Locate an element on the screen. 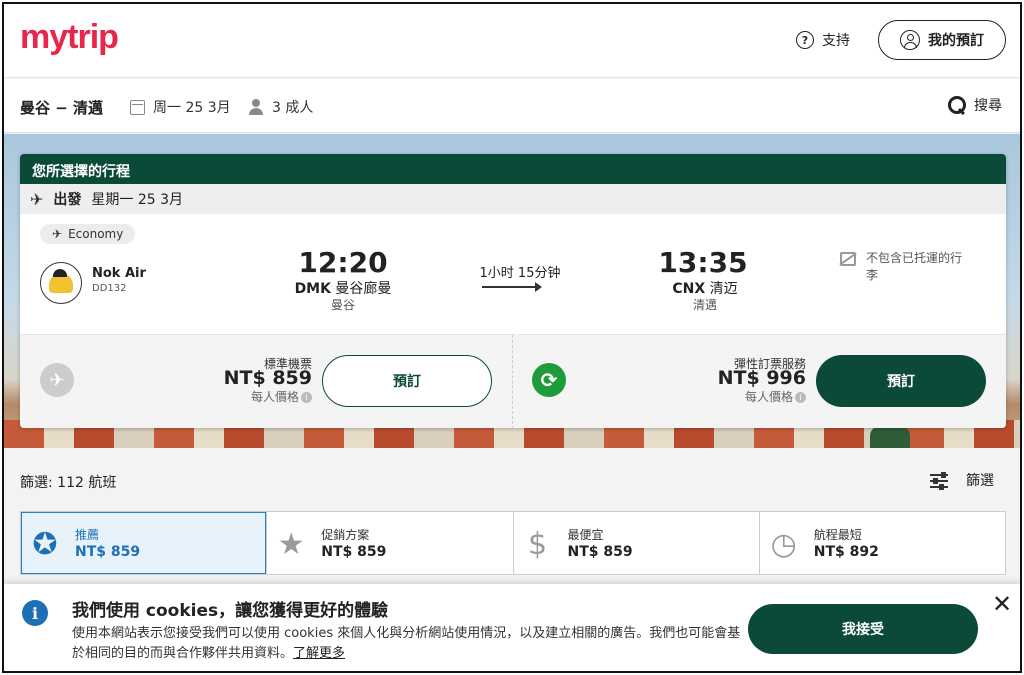  plane-icon: ✈ is located at coordinates (37, 199).